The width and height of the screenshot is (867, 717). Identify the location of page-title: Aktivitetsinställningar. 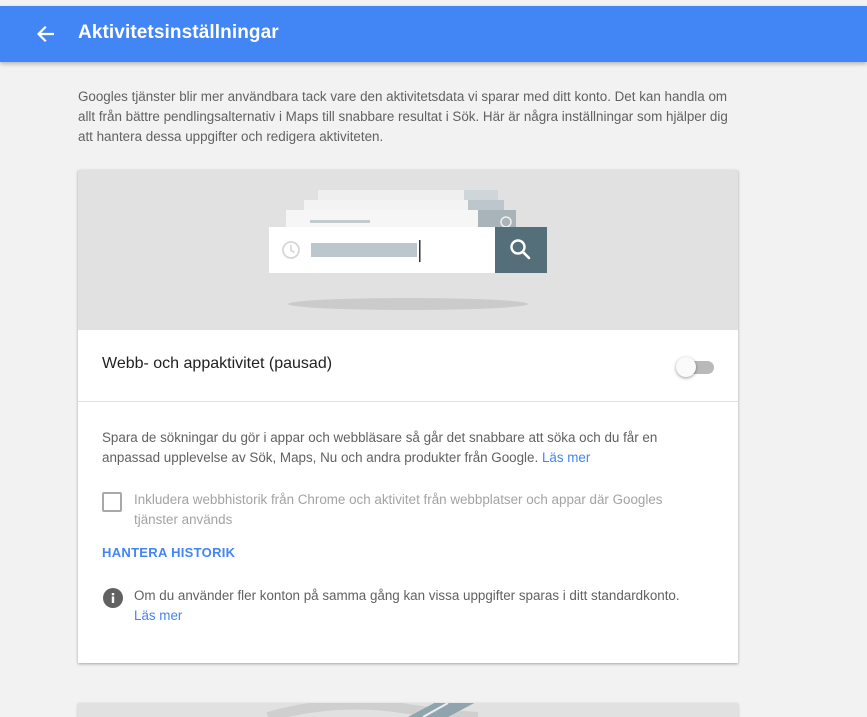
(178, 32).